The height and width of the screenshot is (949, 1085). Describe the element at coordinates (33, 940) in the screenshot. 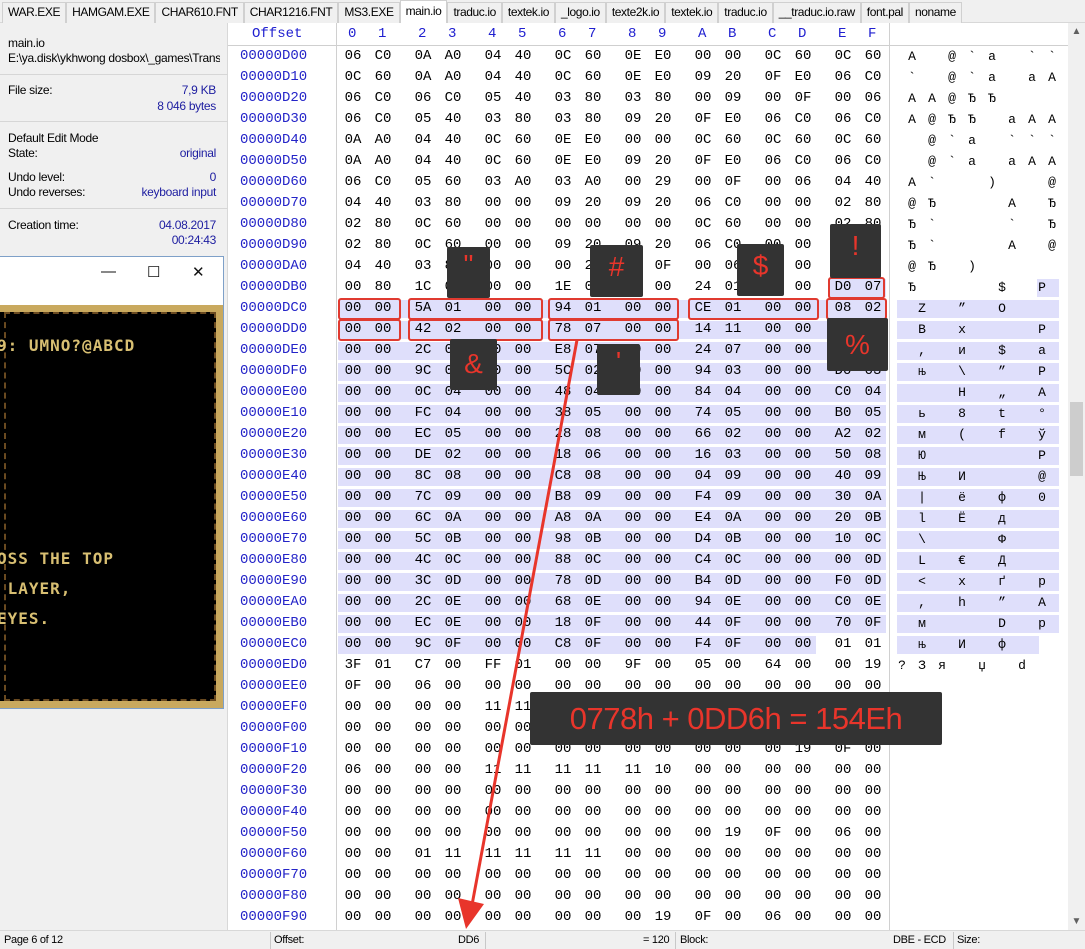

I see `page-indicator: Page 6 of 12` at that location.